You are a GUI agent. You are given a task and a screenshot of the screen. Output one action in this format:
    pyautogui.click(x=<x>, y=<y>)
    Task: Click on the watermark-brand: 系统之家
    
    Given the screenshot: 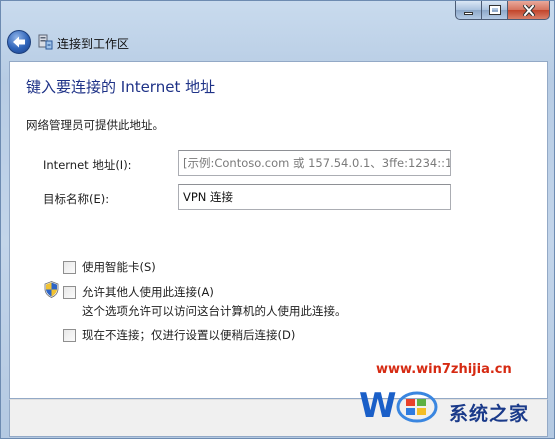 What is the action you would take?
    pyautogui.click(x=489, y=414)
    